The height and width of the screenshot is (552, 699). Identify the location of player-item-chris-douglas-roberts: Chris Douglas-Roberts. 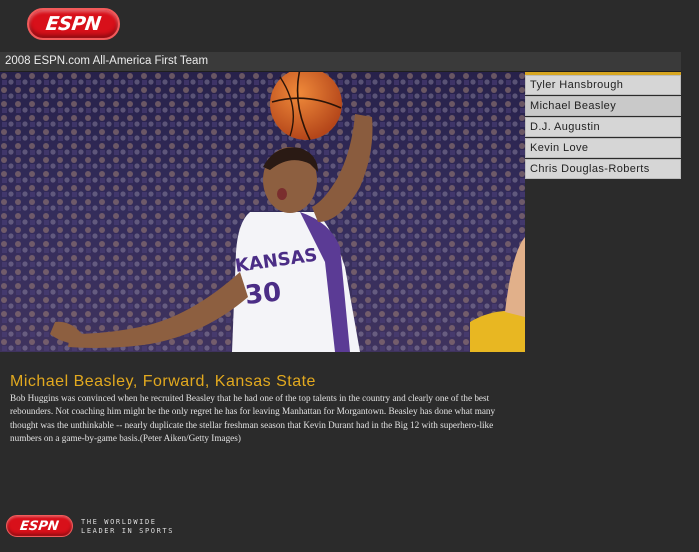
(603, 169).